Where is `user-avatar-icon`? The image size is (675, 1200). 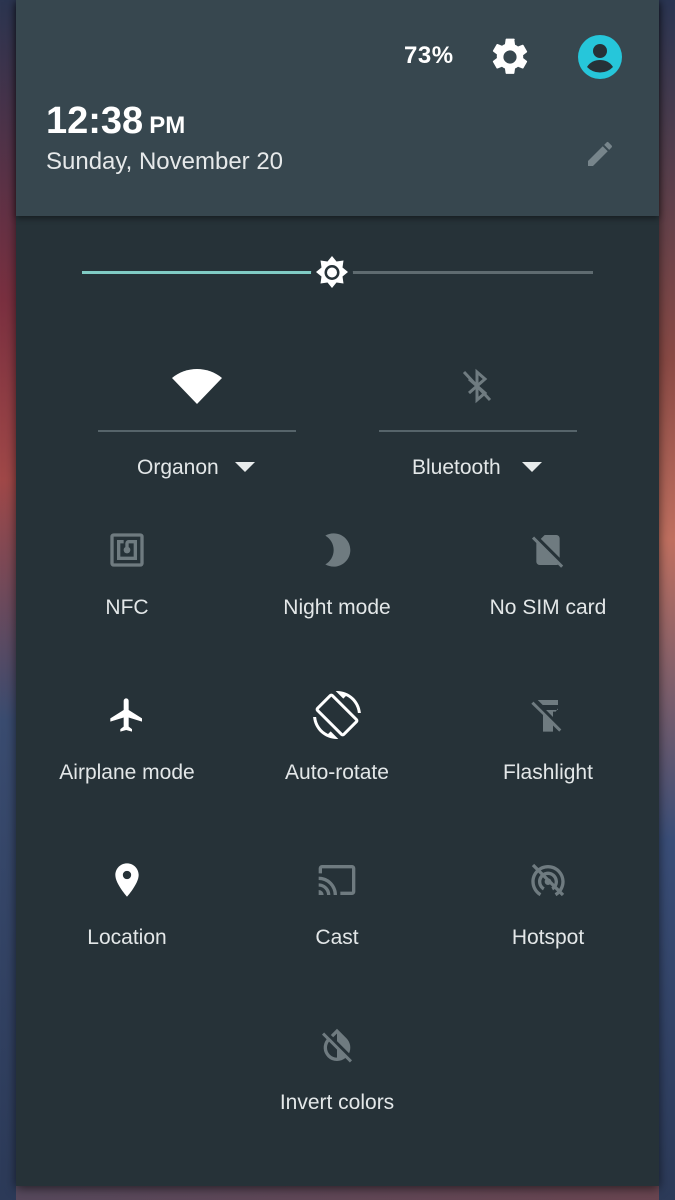 user-avatar-icon is located at coordinates (600, 57).